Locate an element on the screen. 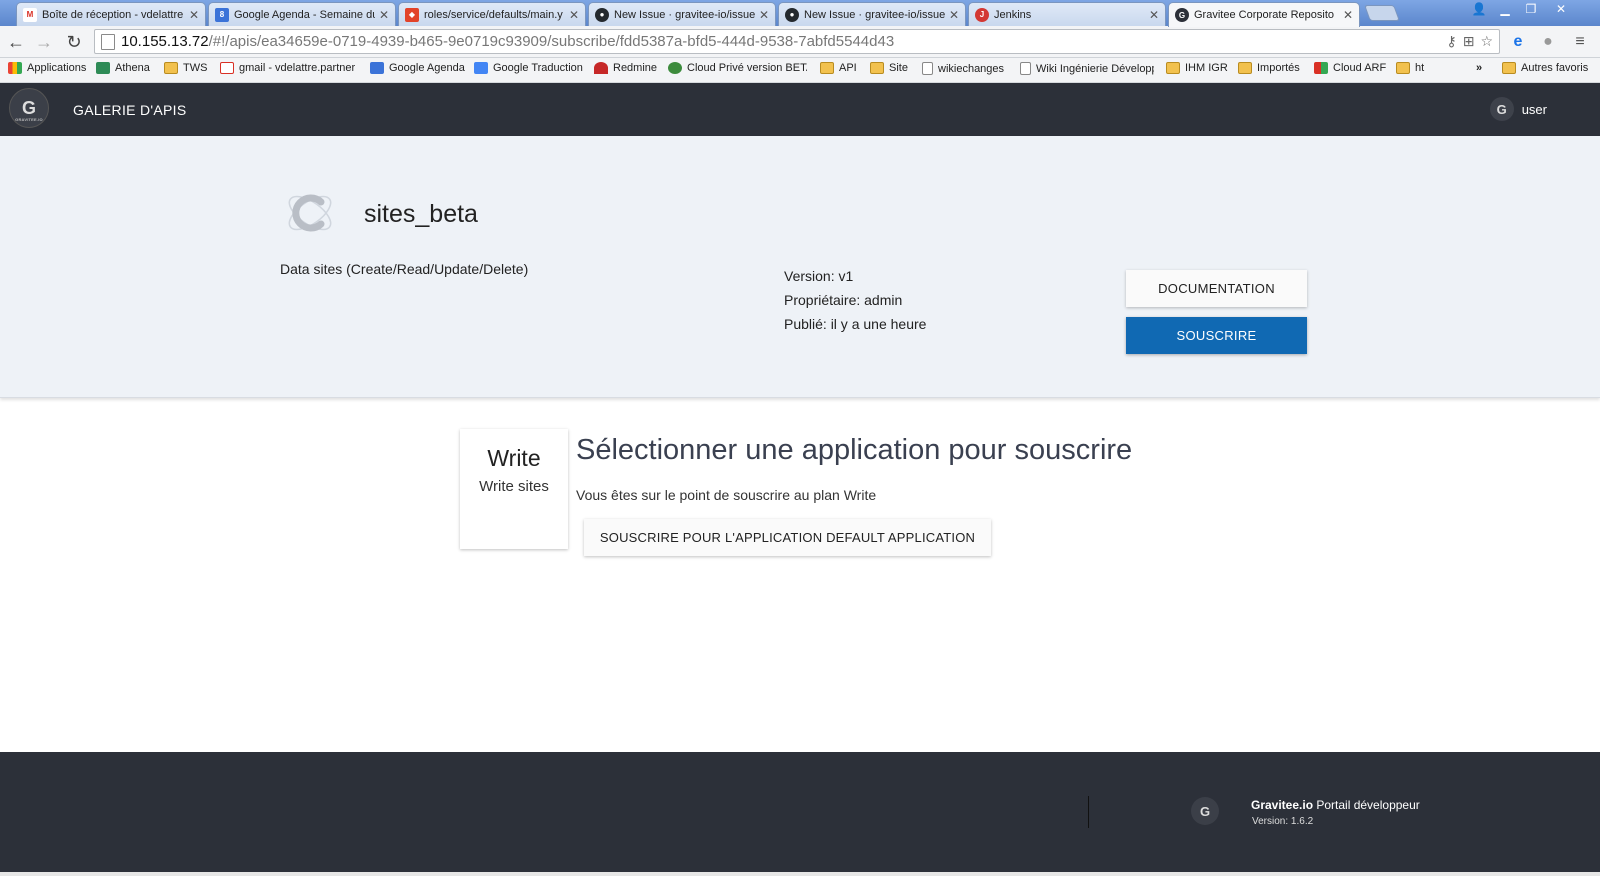 This screenshot has height=876, width=1600. bookmark-item: IHM IGR is located at coordinates (1197, 68).